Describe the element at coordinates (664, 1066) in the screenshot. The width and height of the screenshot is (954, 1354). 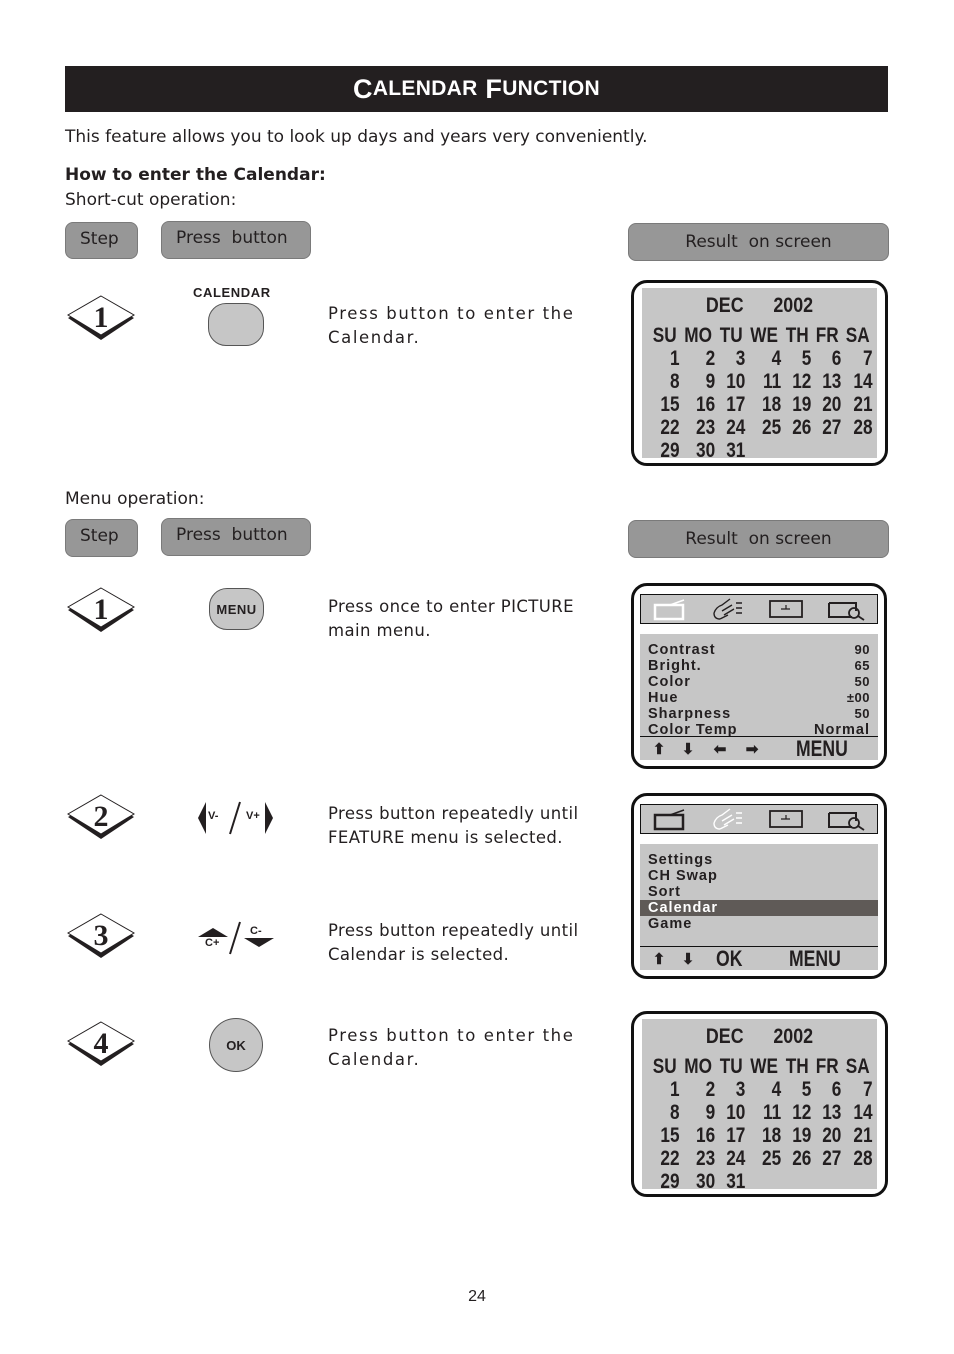
I see `weekday-header: SU` at that location.